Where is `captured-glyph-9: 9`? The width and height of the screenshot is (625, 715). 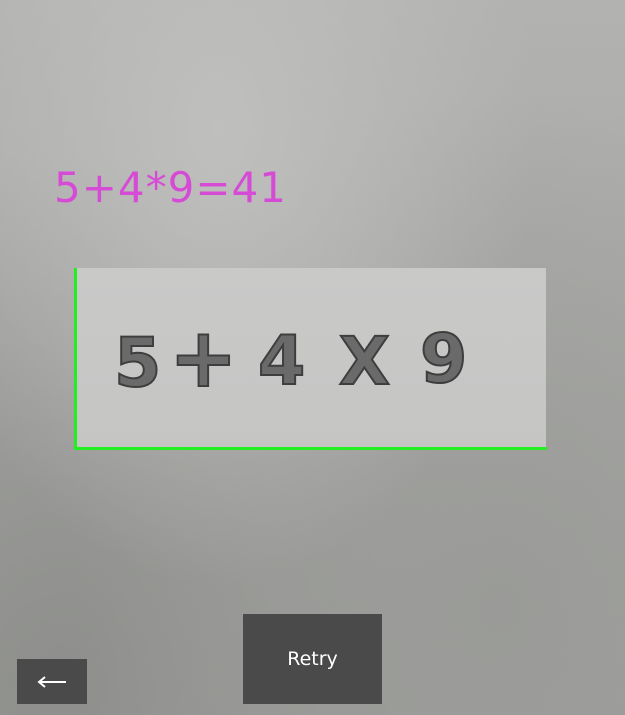 captured-glyph-9: 9 is located at coordinates (443, 359).